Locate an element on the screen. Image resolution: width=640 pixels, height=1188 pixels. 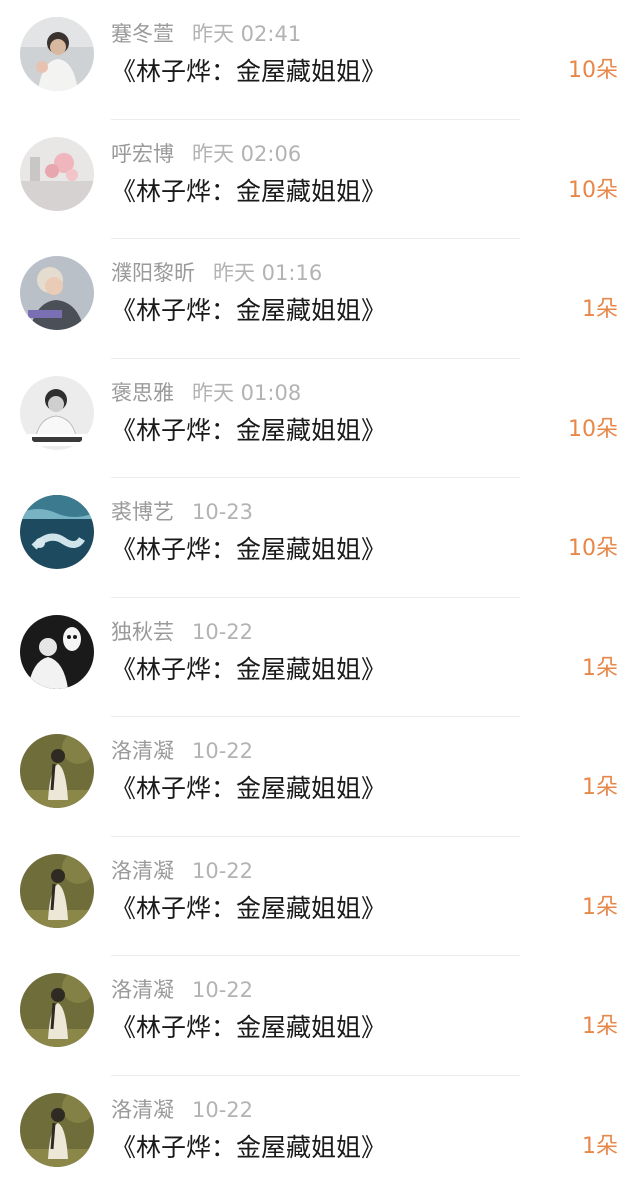
gift-meta: 濮阳黎昕 昨天 01:16 is located at coordinates (216, 273).